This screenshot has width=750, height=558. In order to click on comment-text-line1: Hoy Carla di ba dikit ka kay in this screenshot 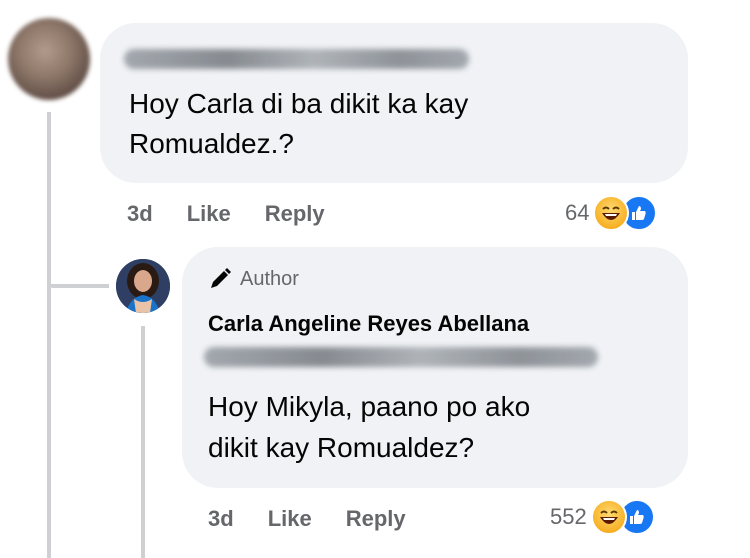, I will do `click(299, 103)`.